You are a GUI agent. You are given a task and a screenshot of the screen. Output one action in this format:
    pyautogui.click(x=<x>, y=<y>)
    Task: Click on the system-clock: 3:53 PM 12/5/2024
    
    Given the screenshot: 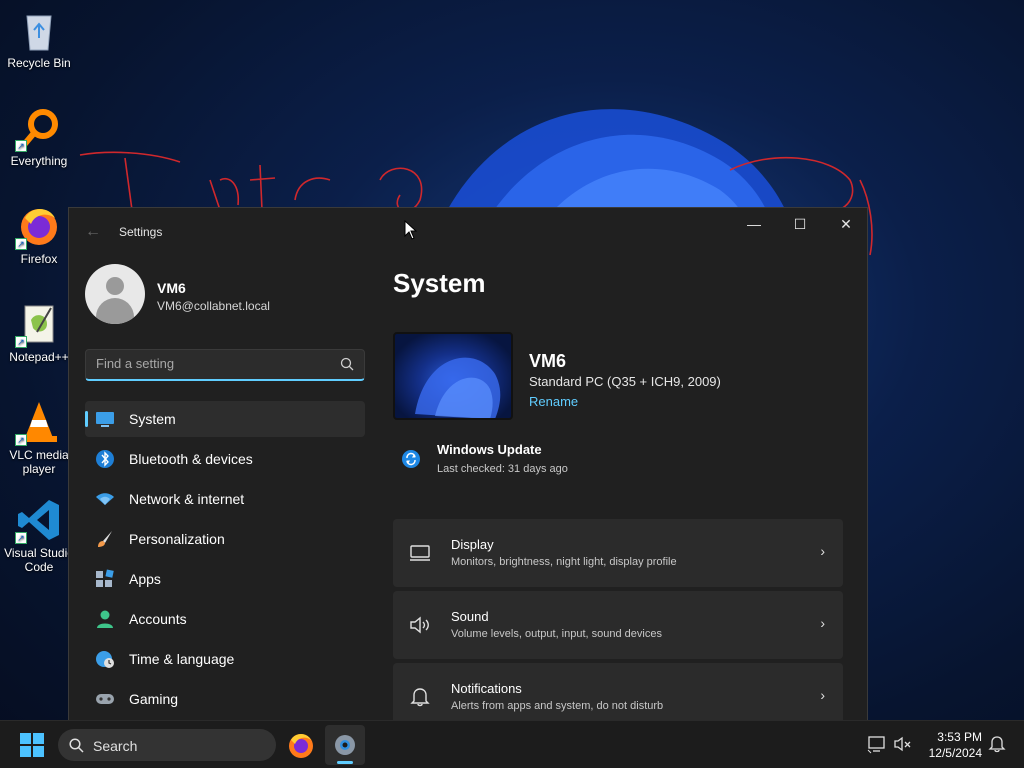 What is the action you would take?
    pyautogui.click(x=955, y=745)
    